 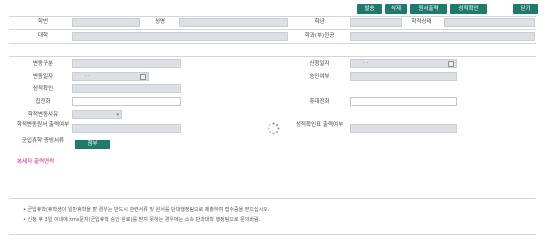 What do you see at coordinates (403, 101) in the screenshot?
I see `mobile-phone-input` at bounding box center [403, 101].